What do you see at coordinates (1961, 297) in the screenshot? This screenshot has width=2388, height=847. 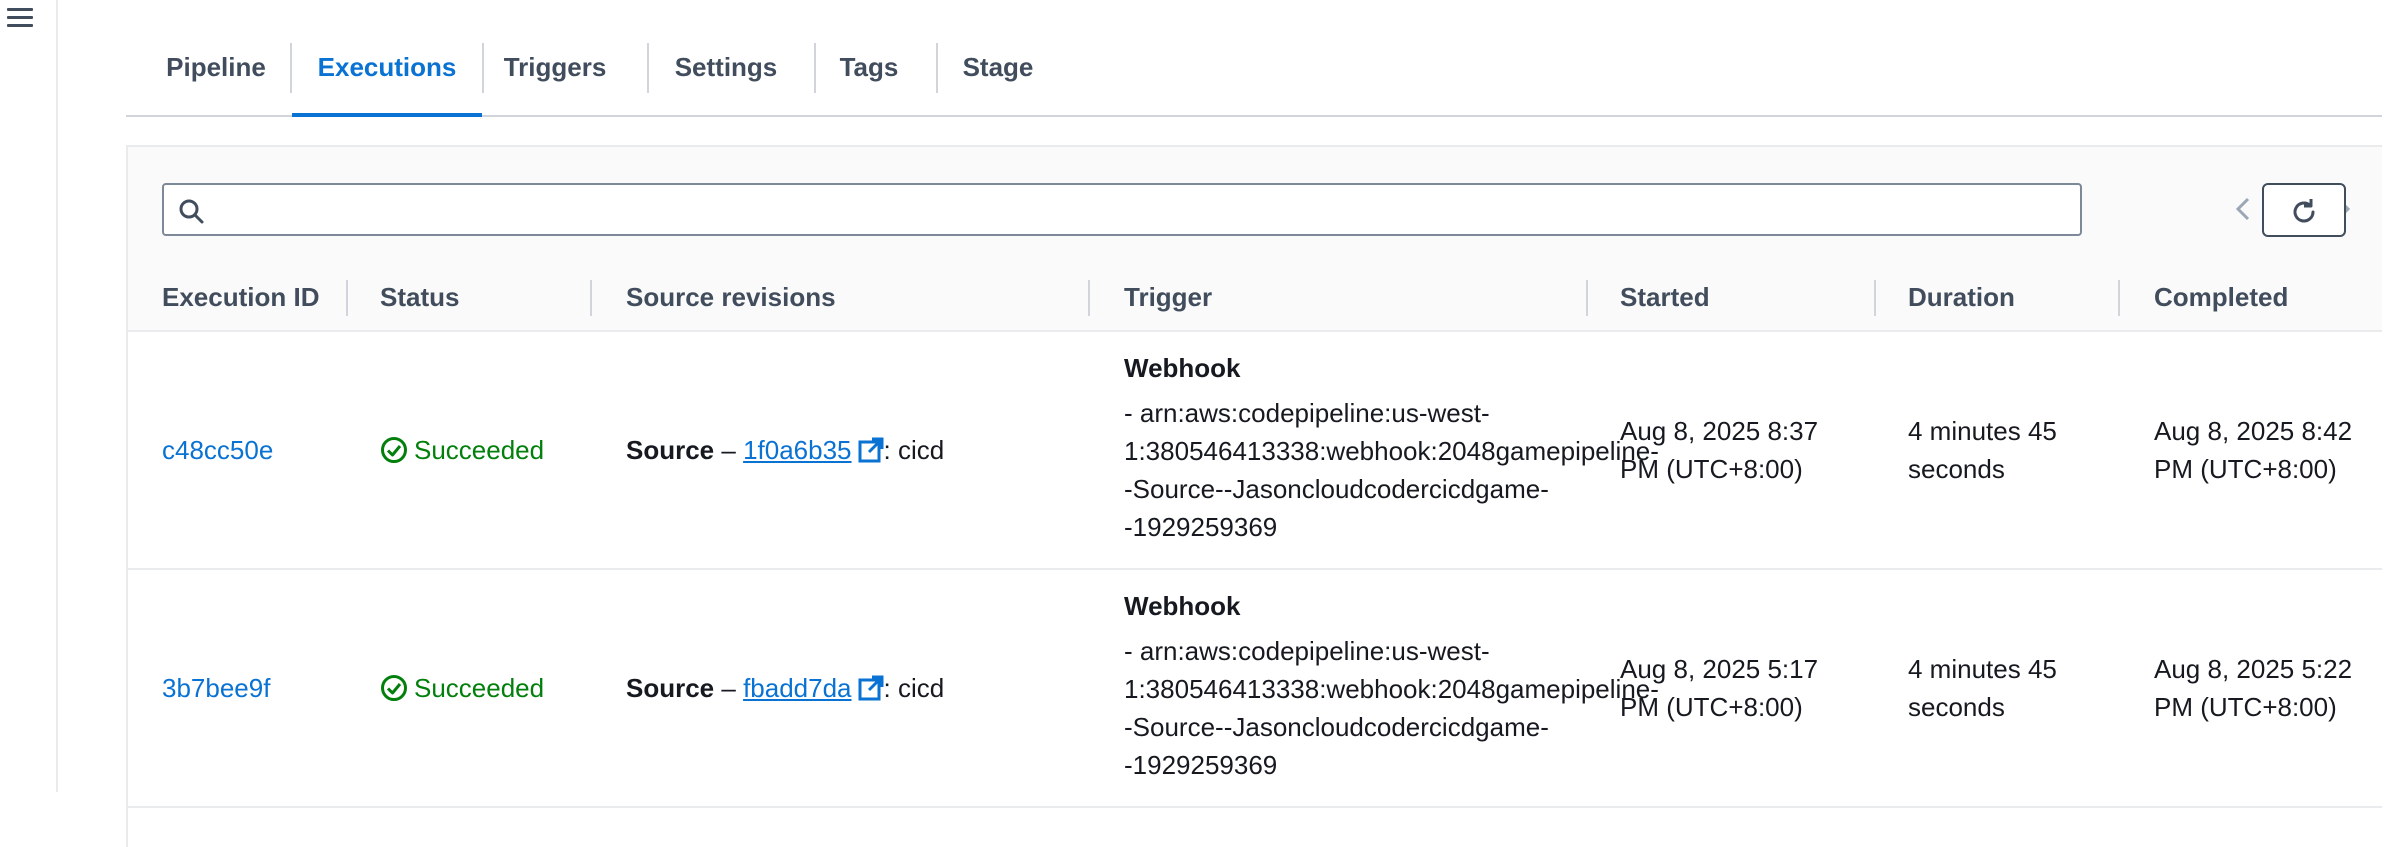 I see `column-header-duration: Duration` at bounding box center [1961, 297].